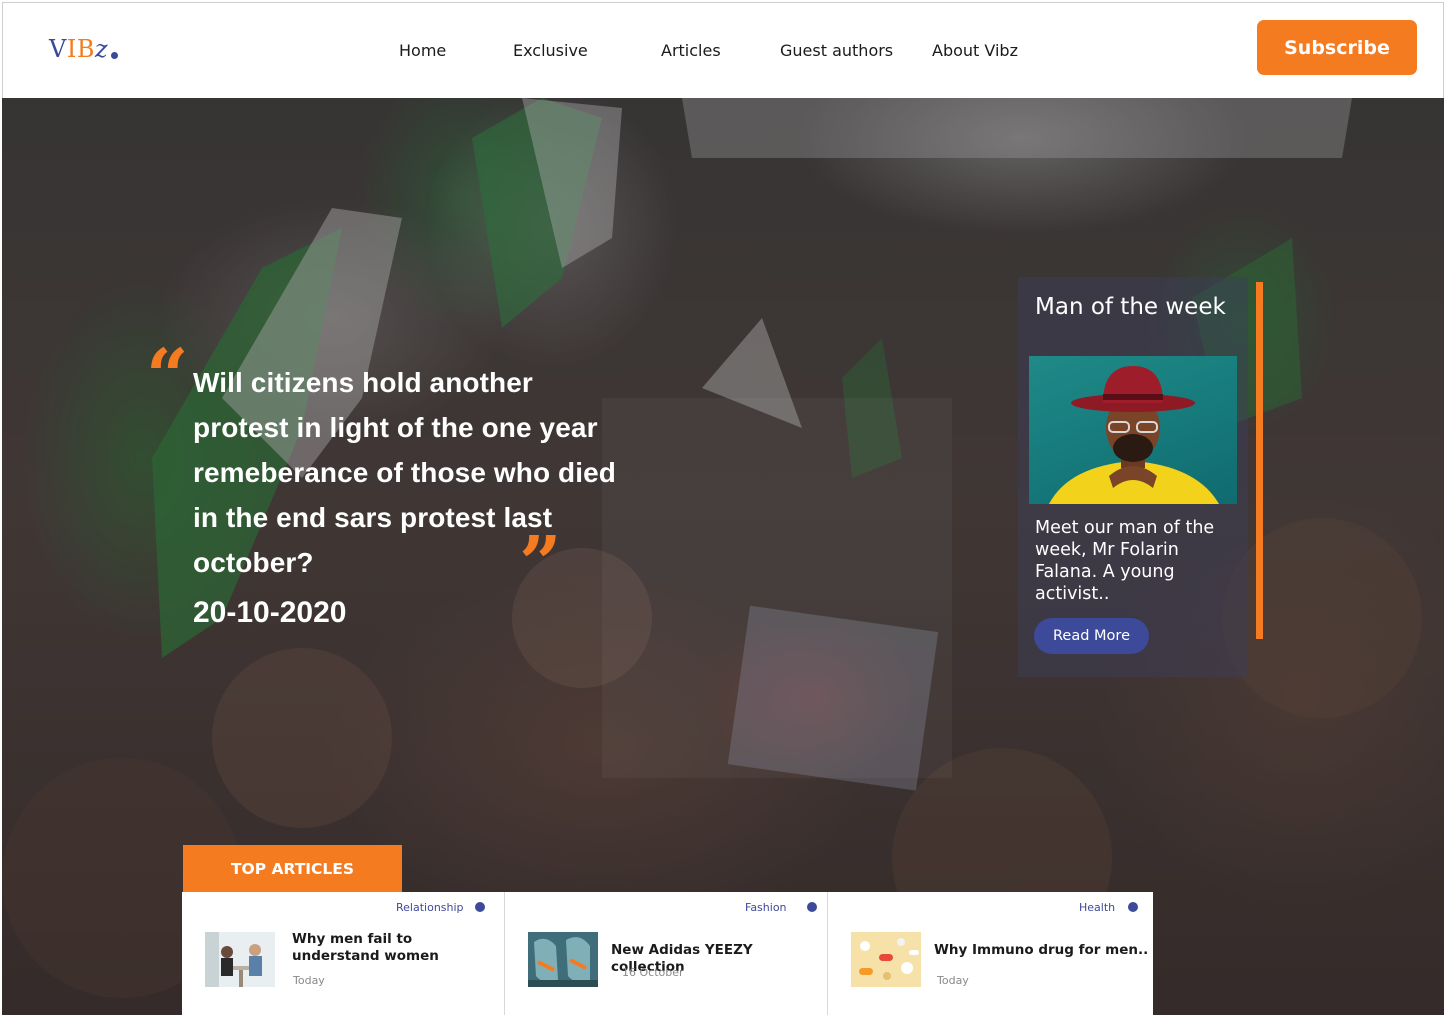 Image resolution: width=1446 pixels, height=1015 pixels. What do you see at coordinates (58, 49) in the screenshot?
I see `logo-letter-v: V` at bounding box center [58, 49].